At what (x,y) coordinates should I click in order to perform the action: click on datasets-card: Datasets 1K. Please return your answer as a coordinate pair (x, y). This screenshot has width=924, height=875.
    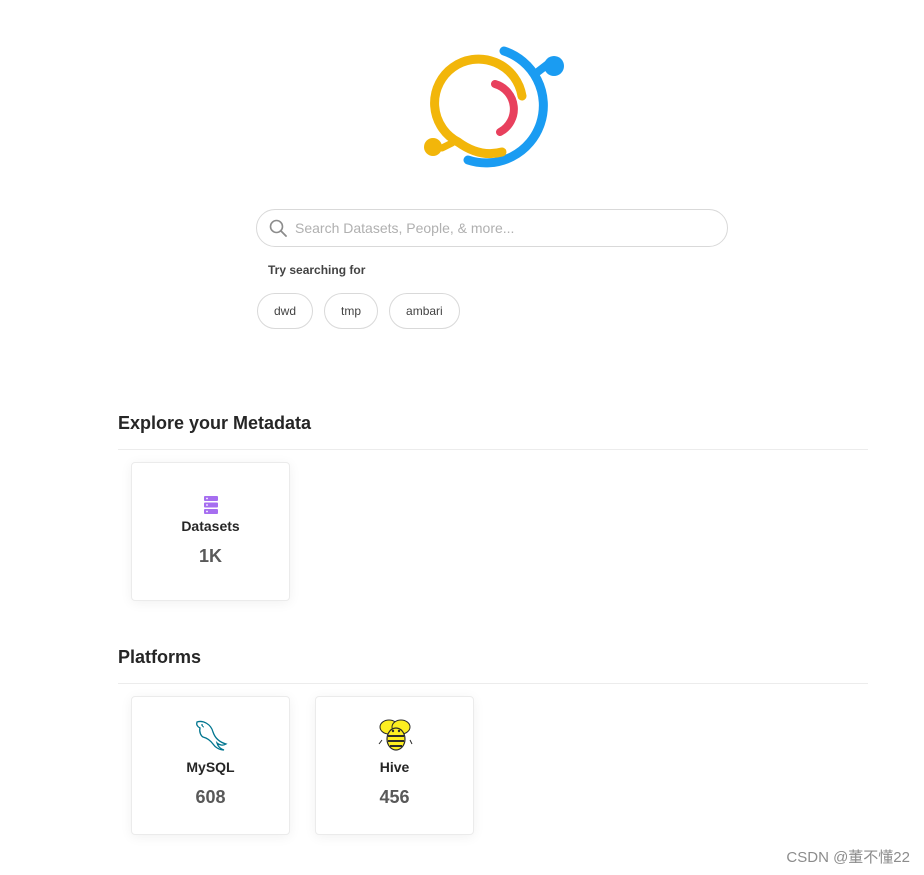
    Looking at the image, I should click on (210, 531).